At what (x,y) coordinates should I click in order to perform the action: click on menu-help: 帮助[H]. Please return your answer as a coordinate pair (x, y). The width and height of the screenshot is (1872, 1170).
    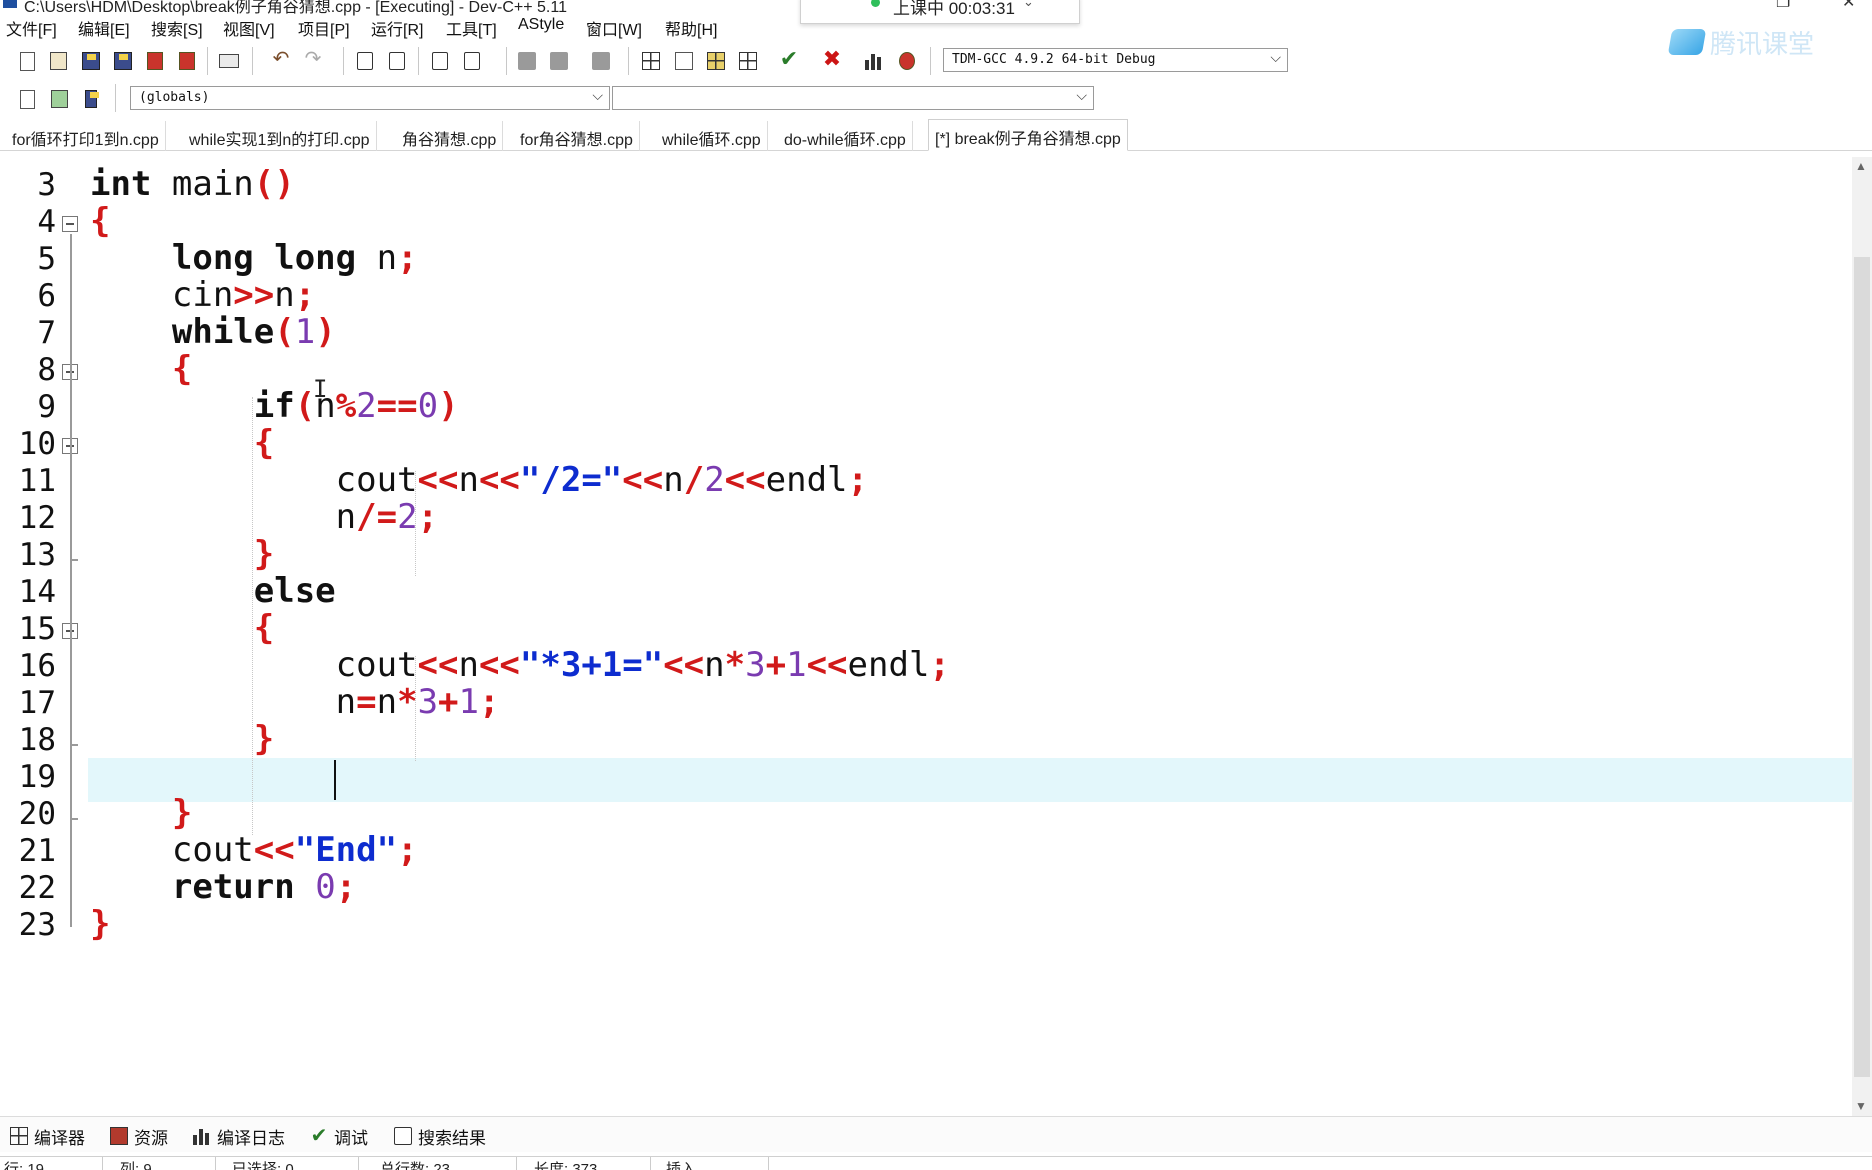
    Looking at the image, I should click on (691, 28).